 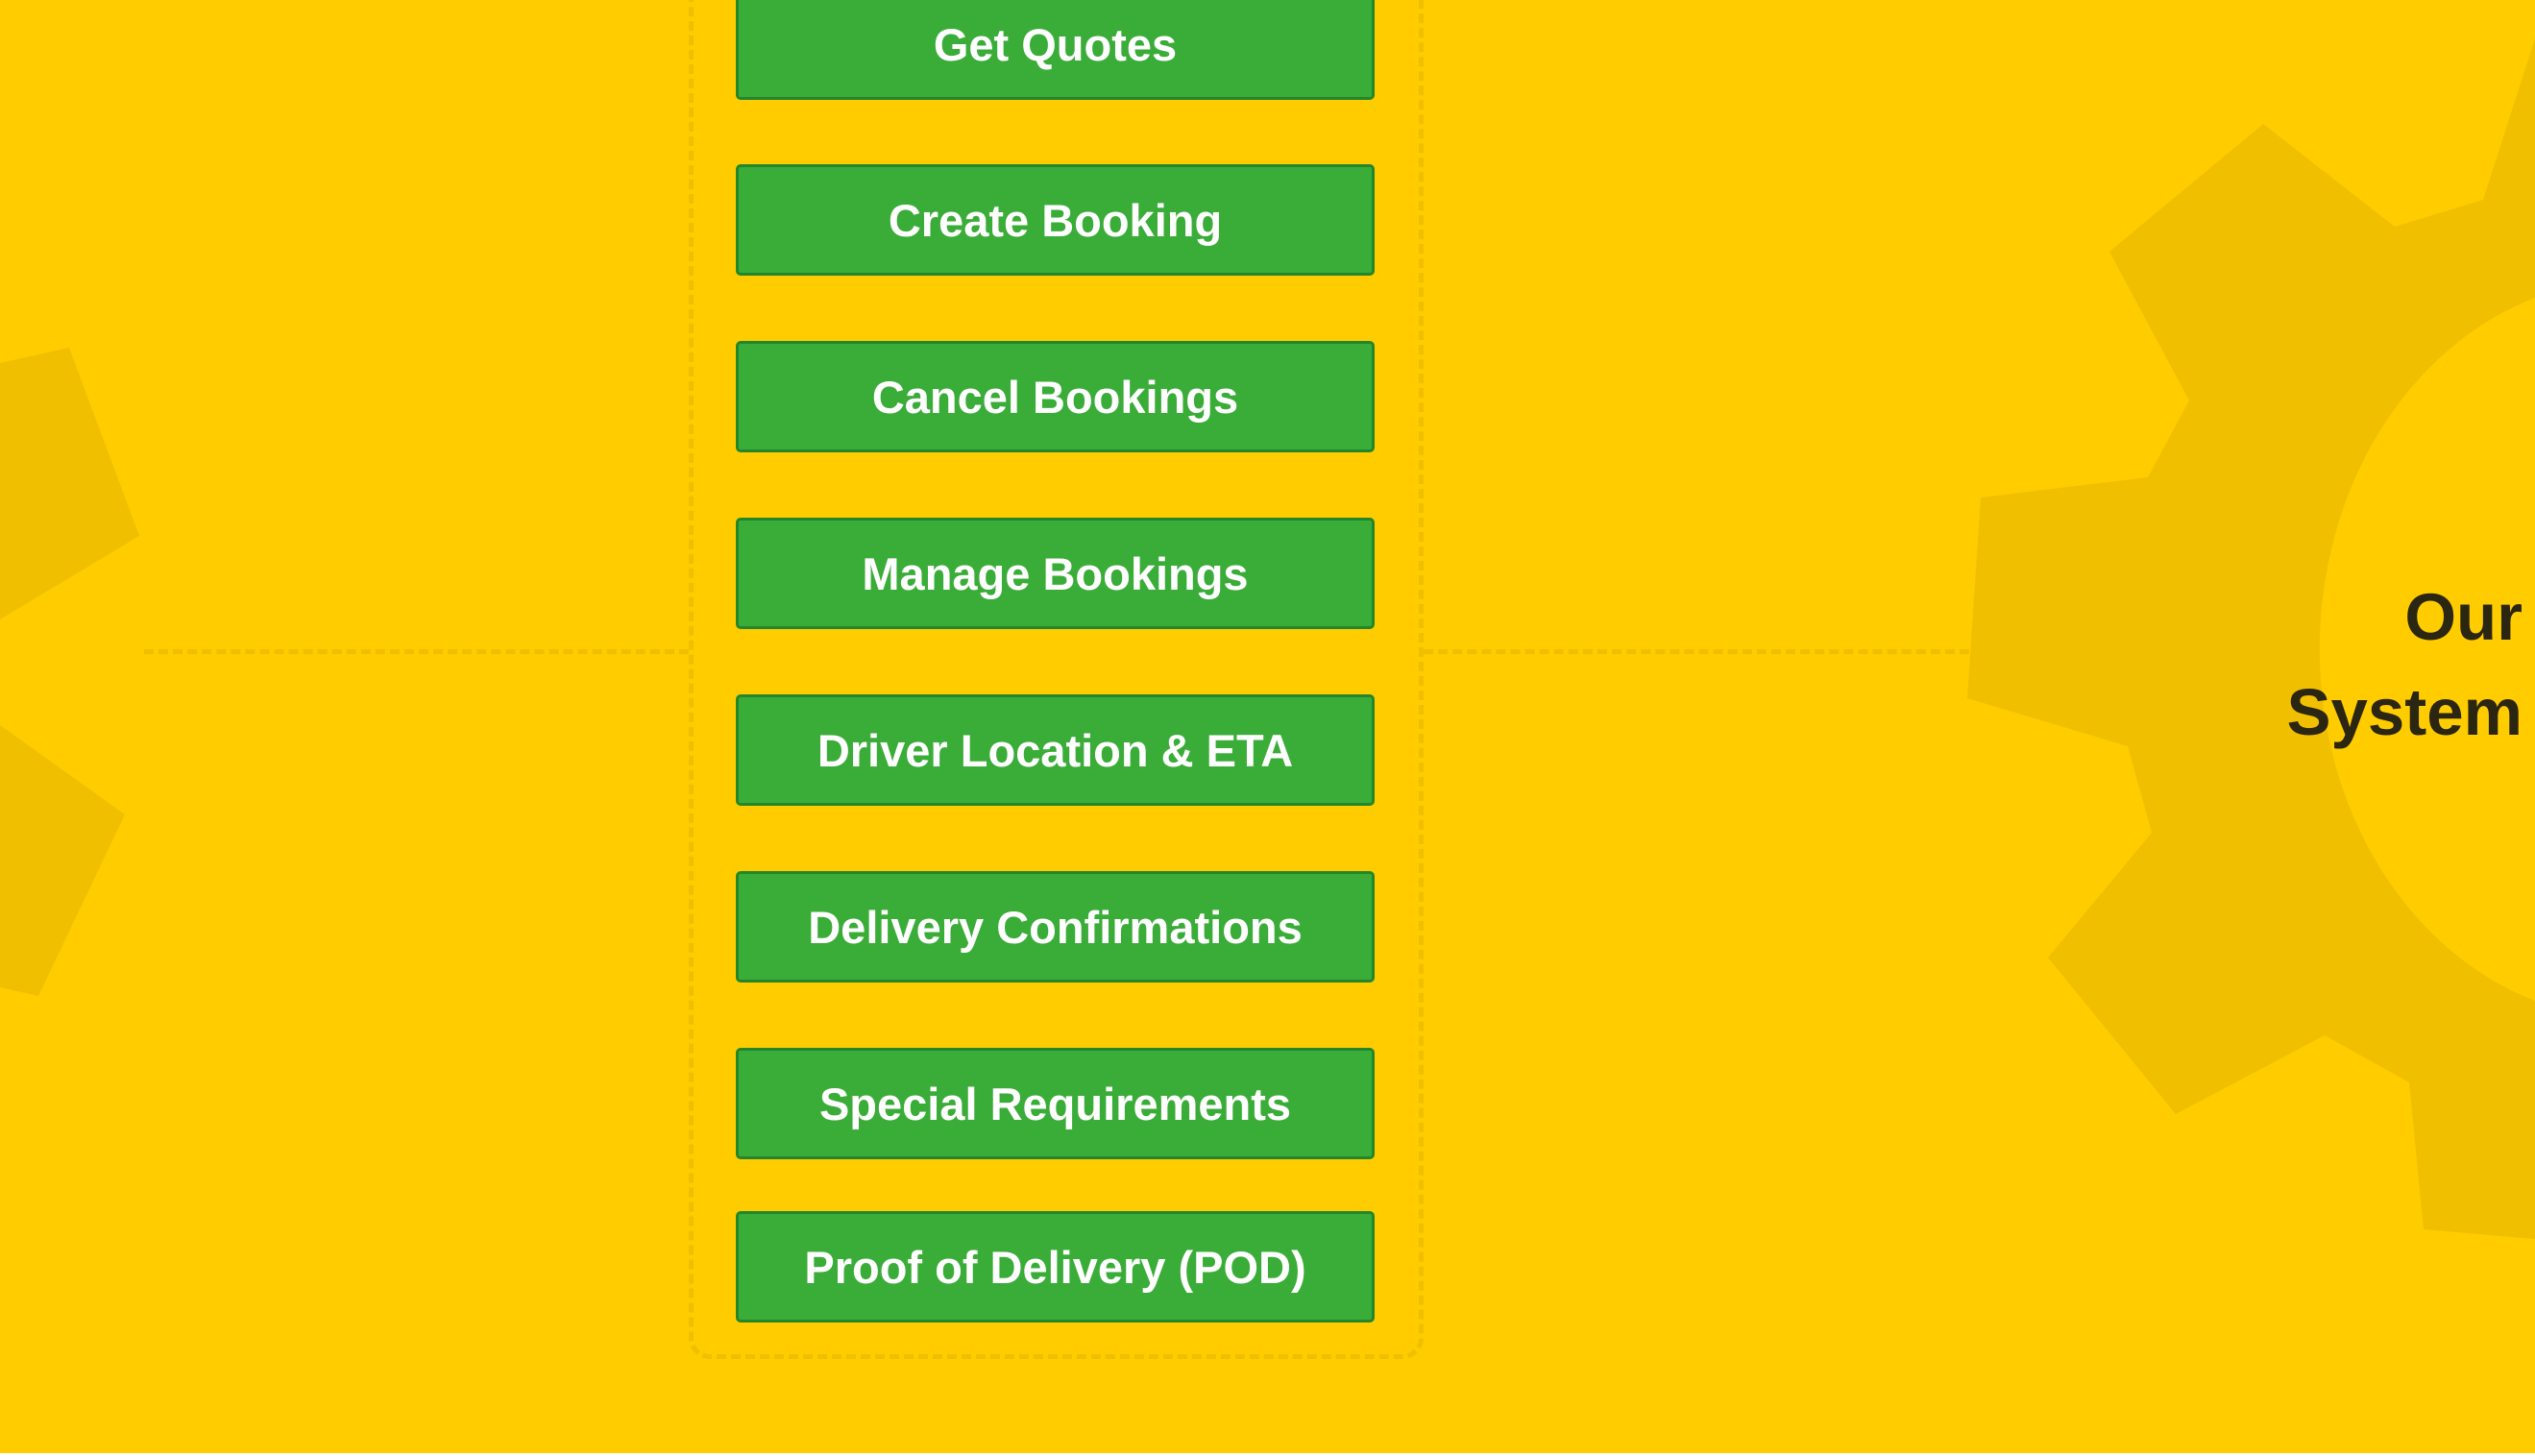 I want to click on proof-of-delivery-button: Proof of Delivery (POD), so click(x=1056, y=1267).